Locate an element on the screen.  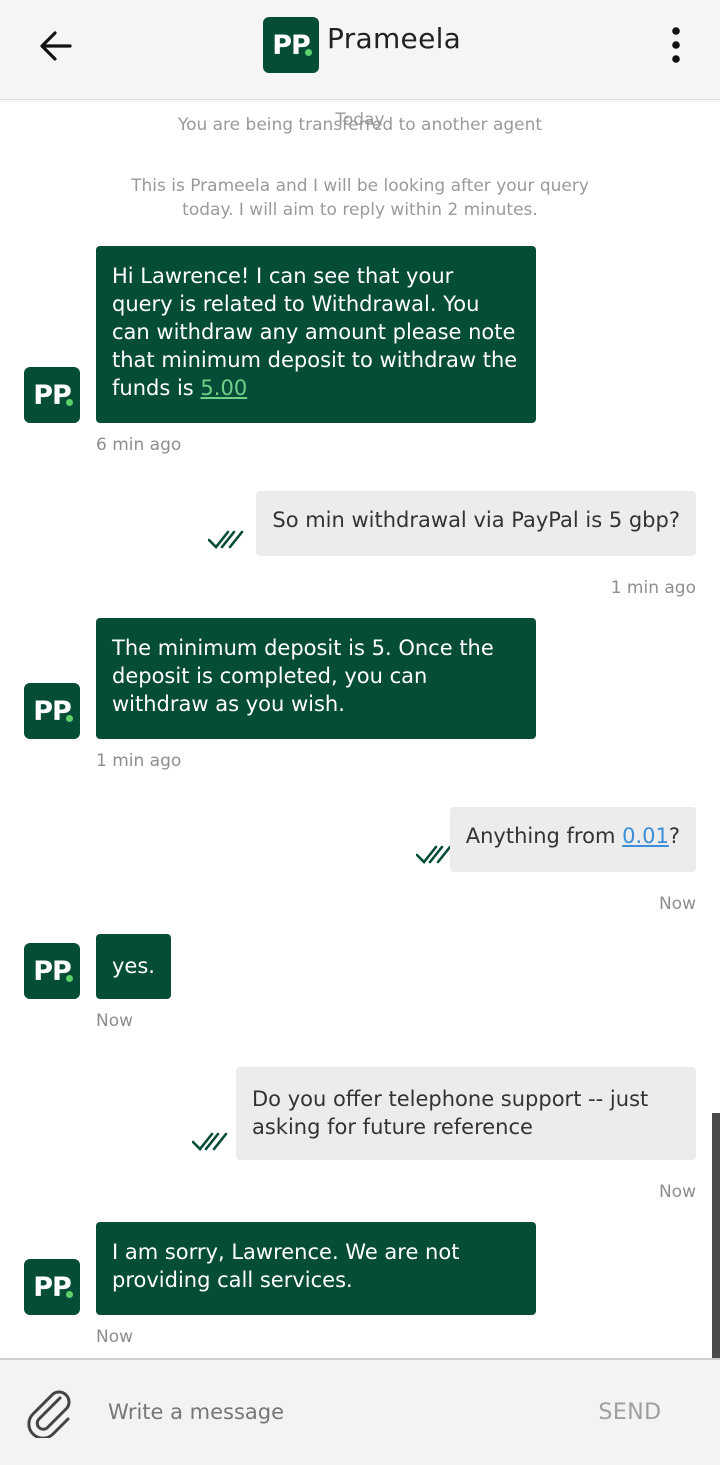
arrow-left-icon is located at coordinates (56, 46).